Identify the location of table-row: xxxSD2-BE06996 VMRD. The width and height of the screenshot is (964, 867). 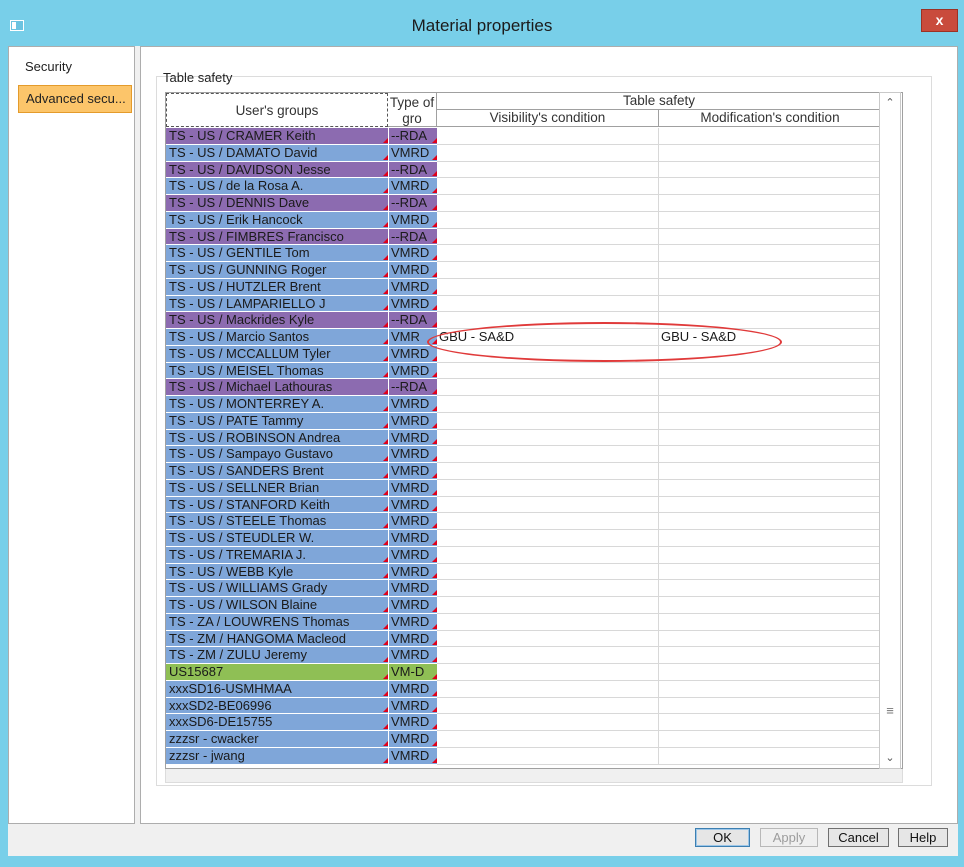
(524, 706).